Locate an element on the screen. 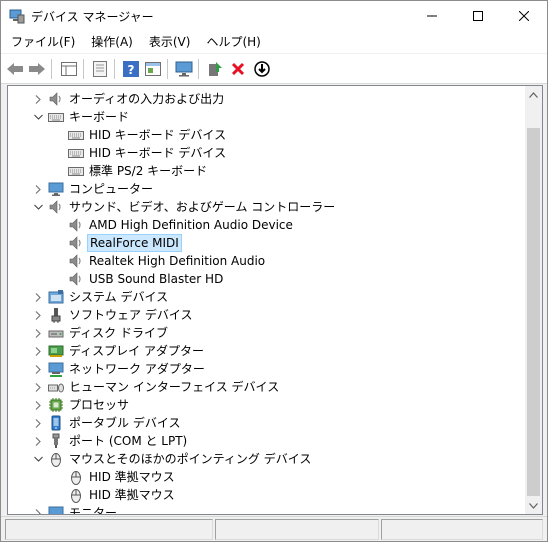 The image size is (548, 542). tree-item-label: マウスとそのほかのポインティング デバイス is located at coordinates (190, 459).